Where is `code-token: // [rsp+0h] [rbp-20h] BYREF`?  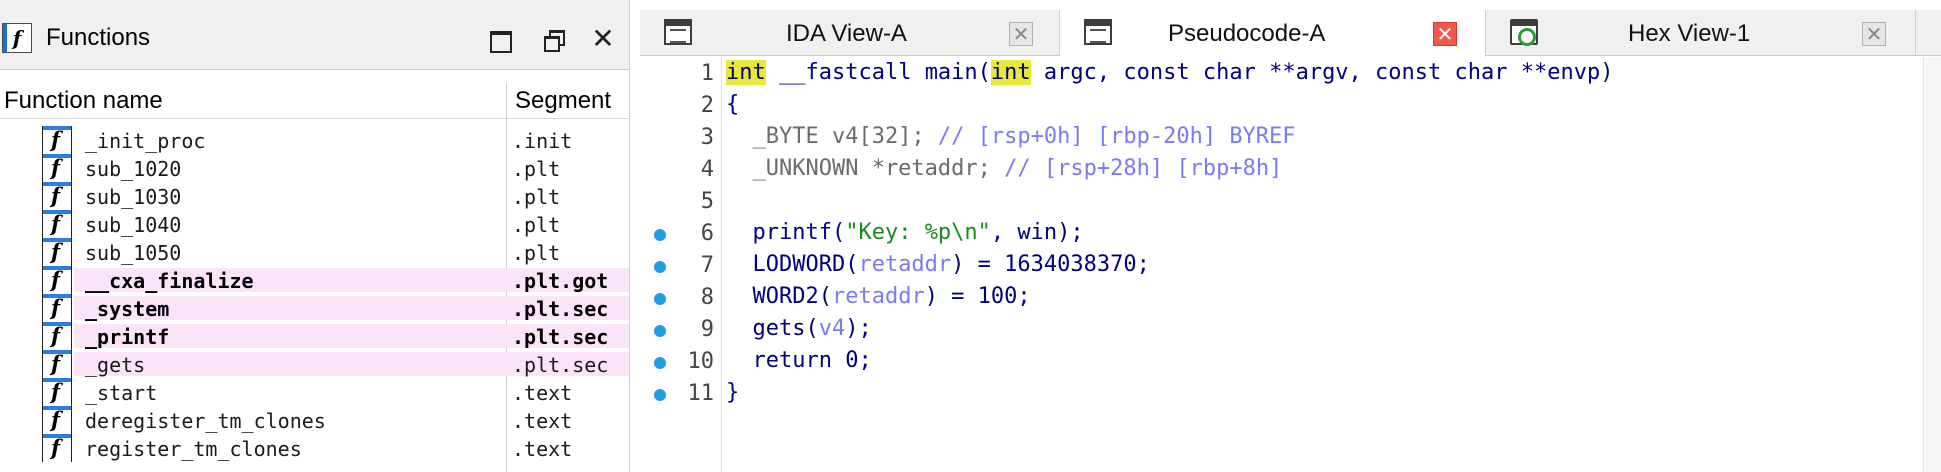 code-token: // [rsp+0h] [rbp-20h] BYREF is located at coordinates (1116, 136).